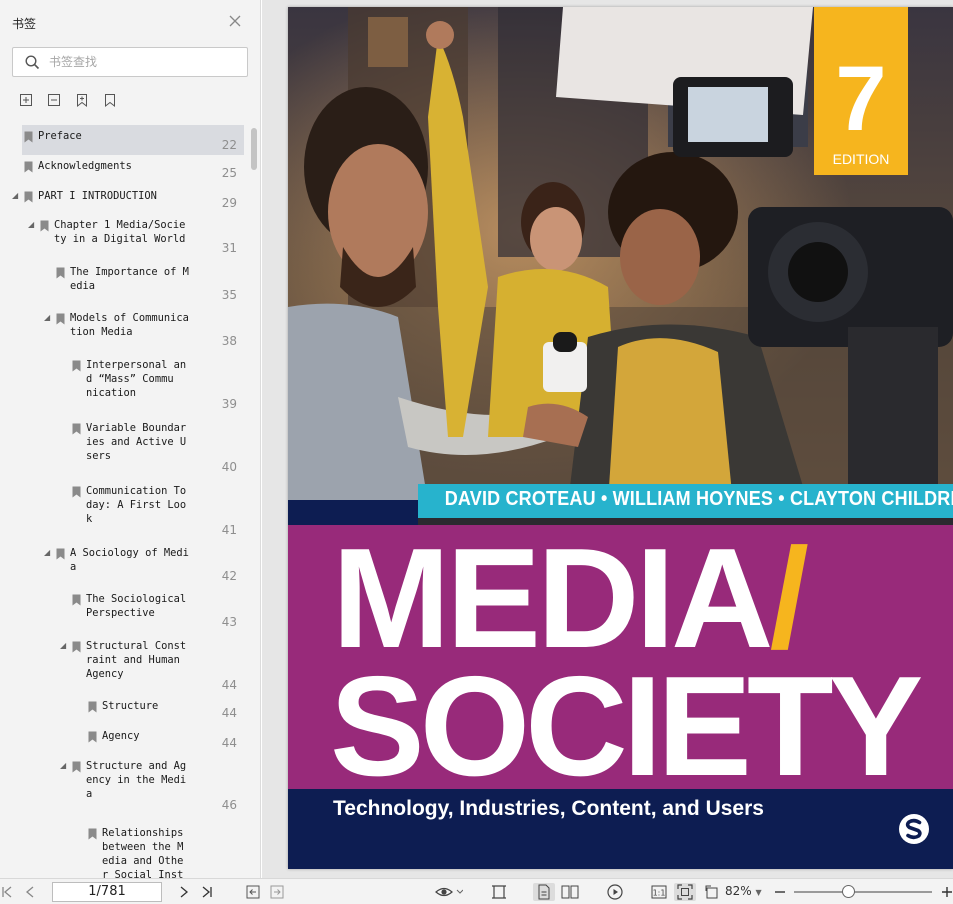 This screenshot has height=904, width=953. I want to click on bookmark-label-line: tion Media, so click(101, 332).